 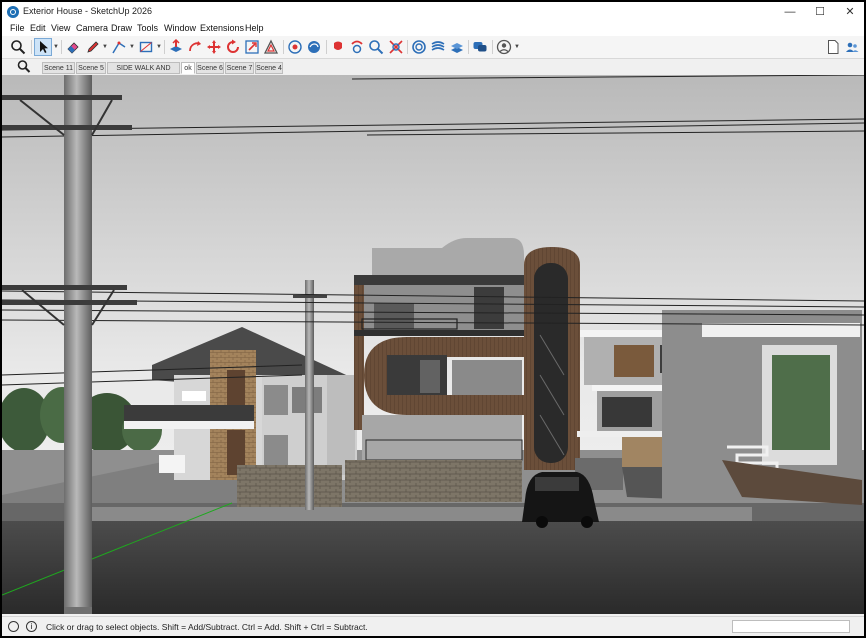 What do you see at coordinates (396, 47) in the screenshot?
I see `zoom-extents-icon` at bounding box center [396, 47].